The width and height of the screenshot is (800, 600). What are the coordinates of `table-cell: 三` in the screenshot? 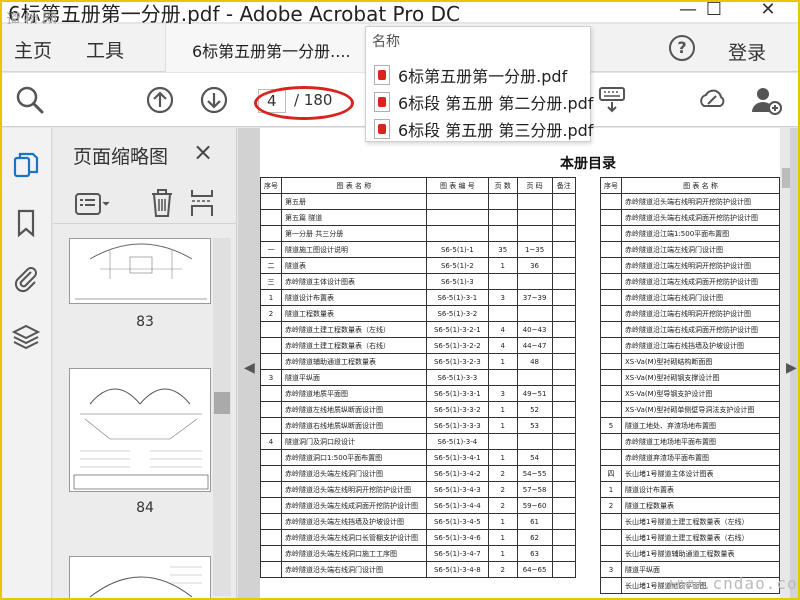 It's located at (271, 281).